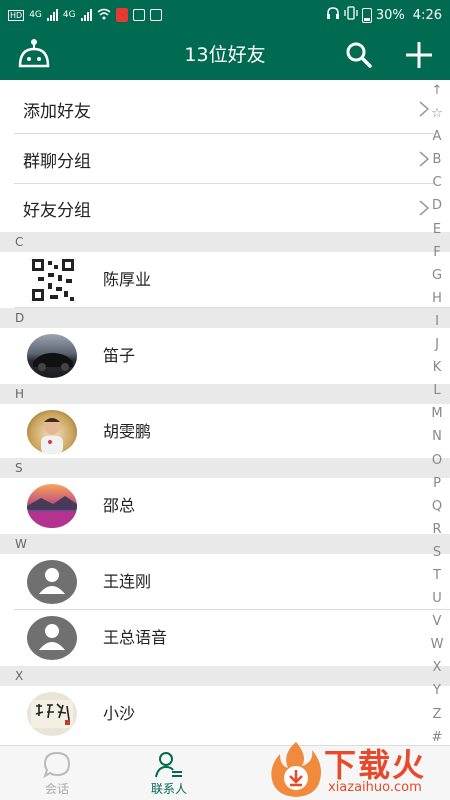 The image size is (450, 800). Describe the element at coordinates (437, 367) in the screenshot. I see `index-letter: K` at that location.